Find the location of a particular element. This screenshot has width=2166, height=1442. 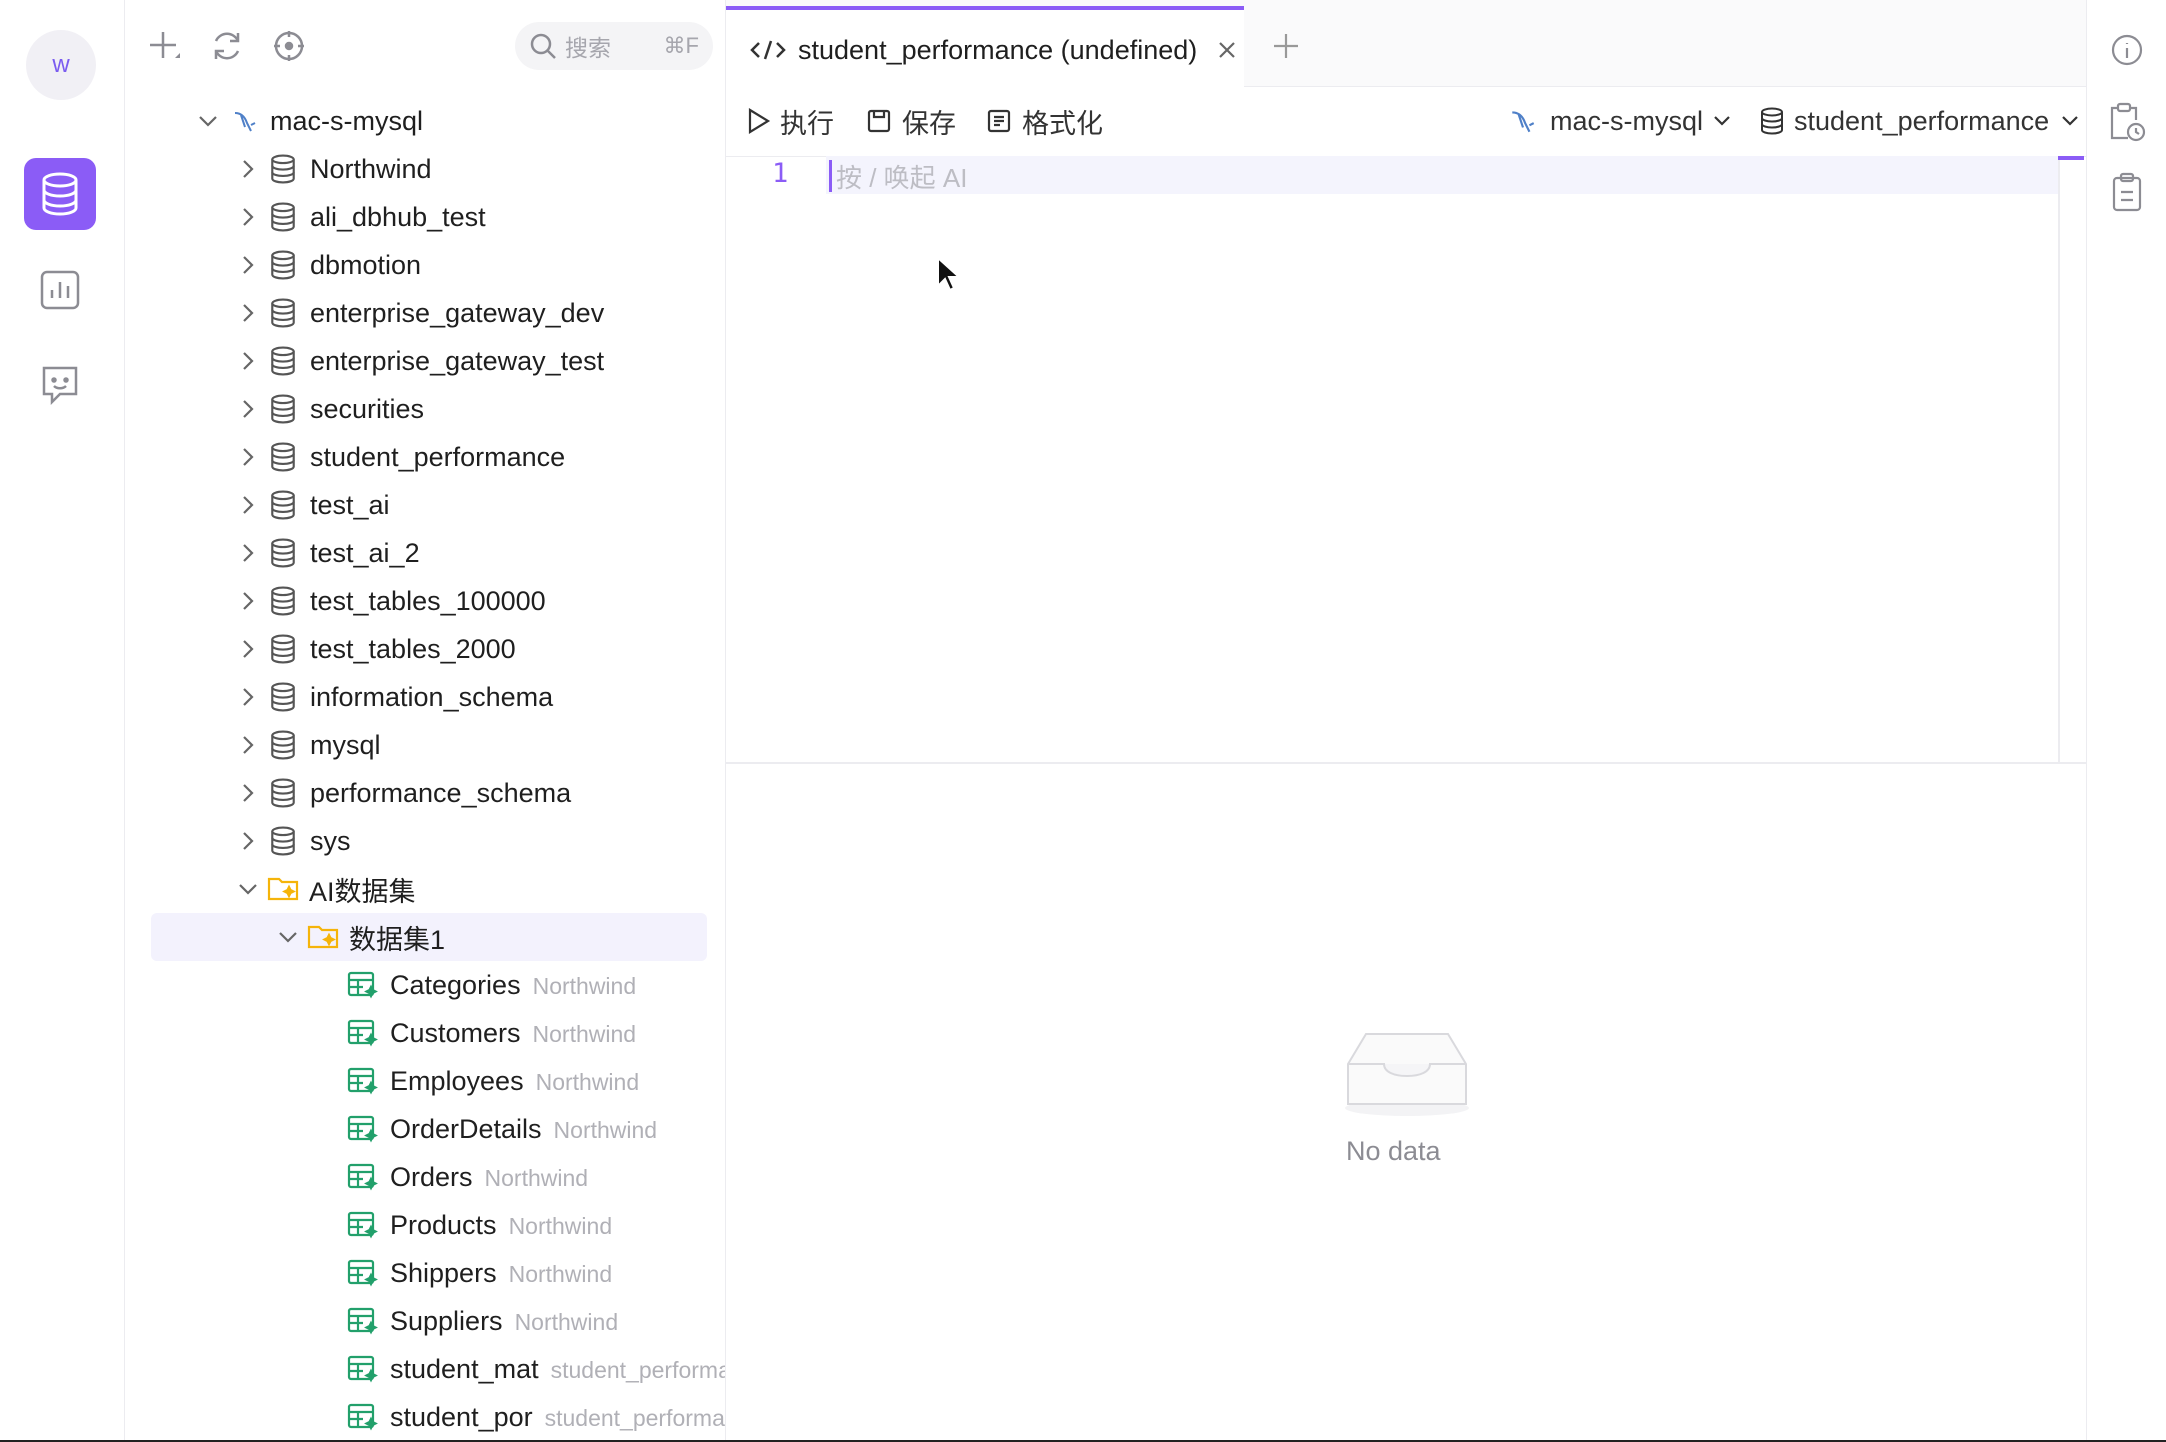

database-label: test_ai is located at coordinates (350, 504).